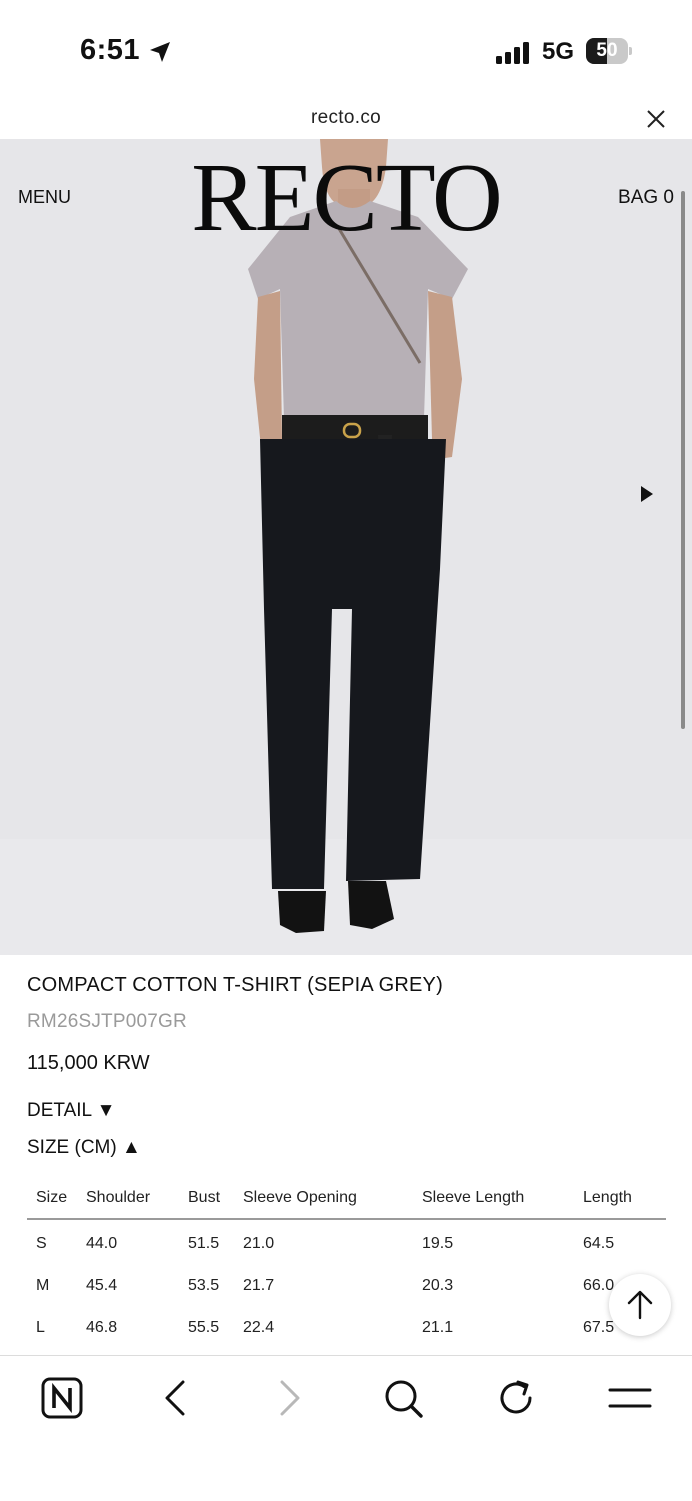  I want to click on battery-level: 50, so click(607, 50).